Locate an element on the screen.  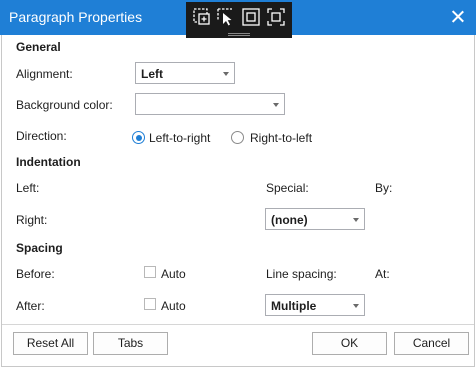
at-label: At: is located at coordinates (382, 274).